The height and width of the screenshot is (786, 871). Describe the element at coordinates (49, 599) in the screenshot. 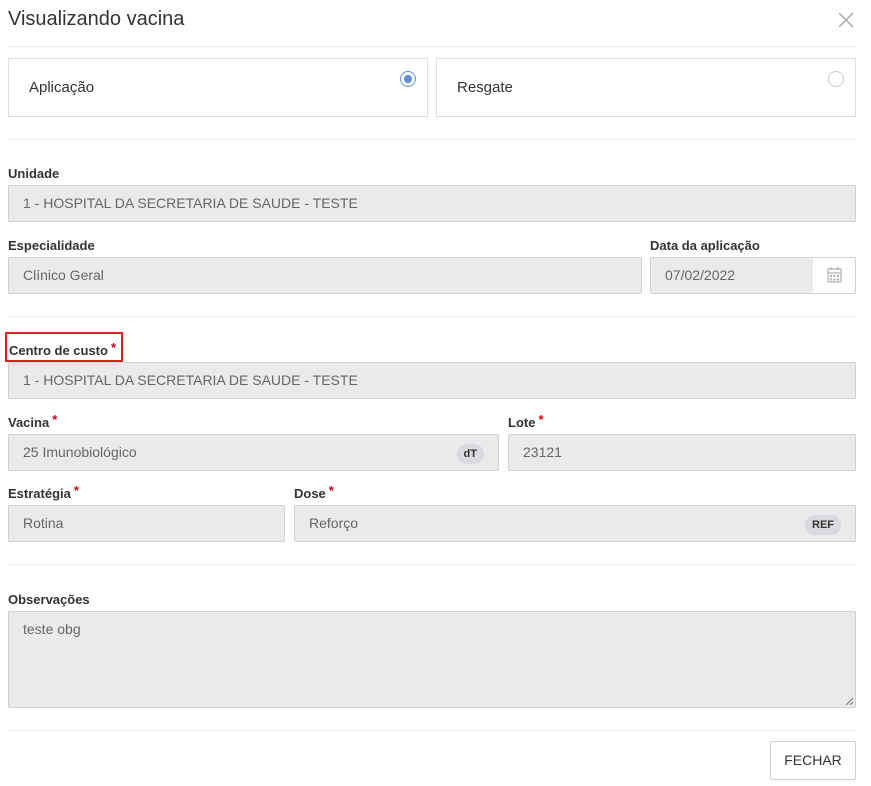

I see `observacoes-label: Observações` at that location.